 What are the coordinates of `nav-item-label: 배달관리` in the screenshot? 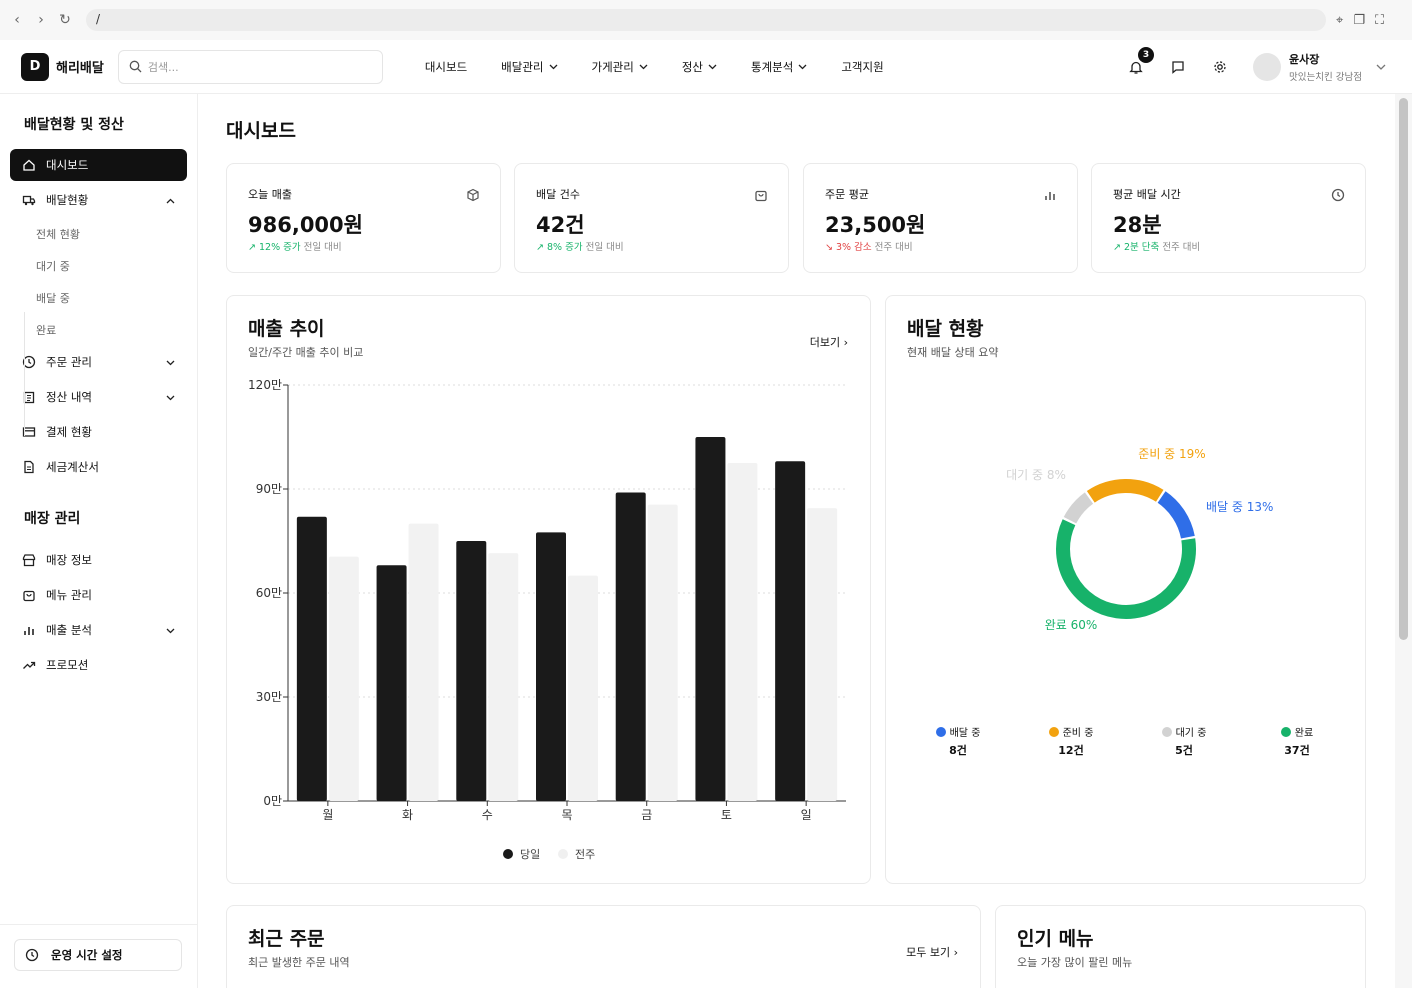 It's located at (522, 66).